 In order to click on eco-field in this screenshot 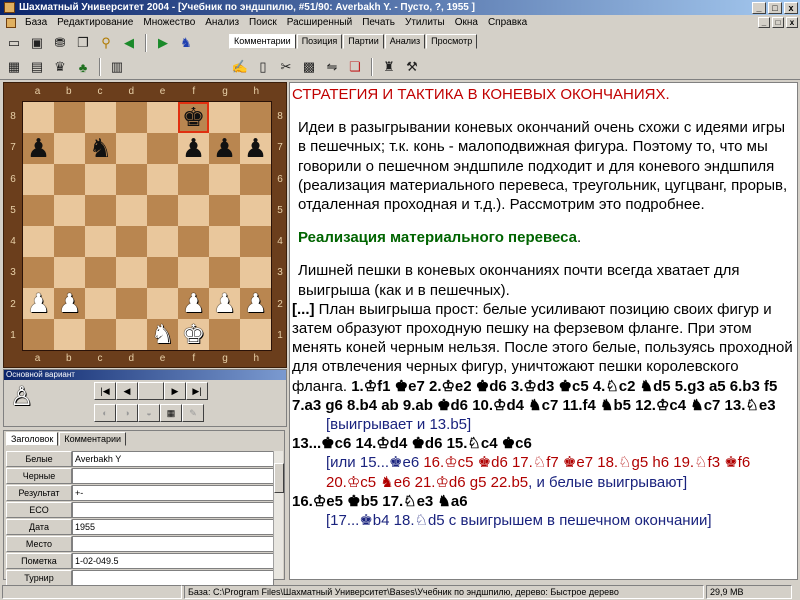, I will do `click(173, 510)`.